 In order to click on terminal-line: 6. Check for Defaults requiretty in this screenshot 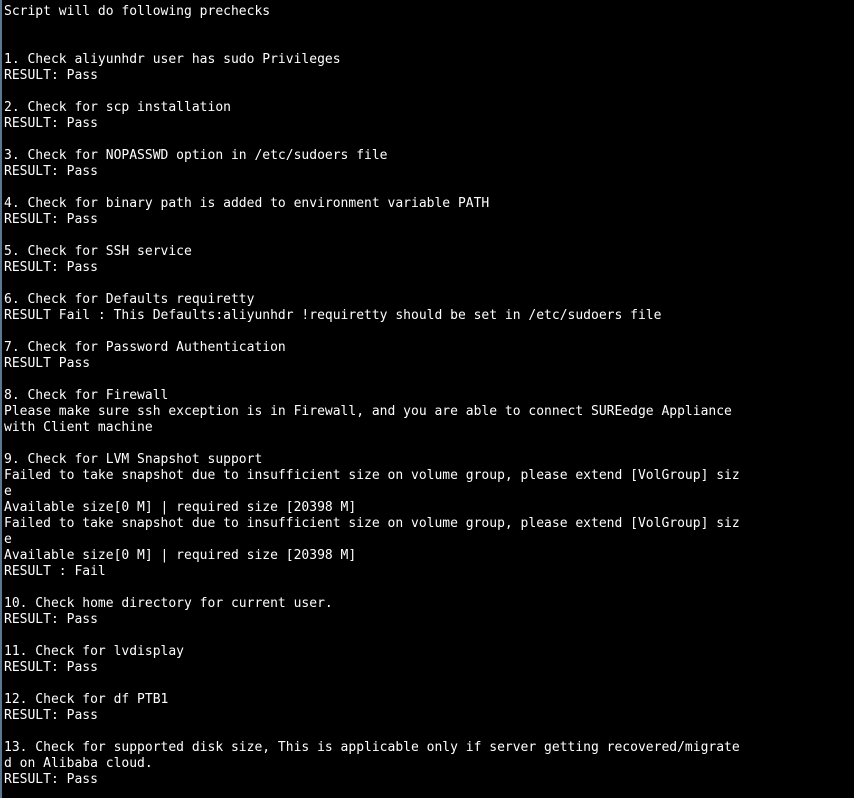, I will do `click(129, 299)`.